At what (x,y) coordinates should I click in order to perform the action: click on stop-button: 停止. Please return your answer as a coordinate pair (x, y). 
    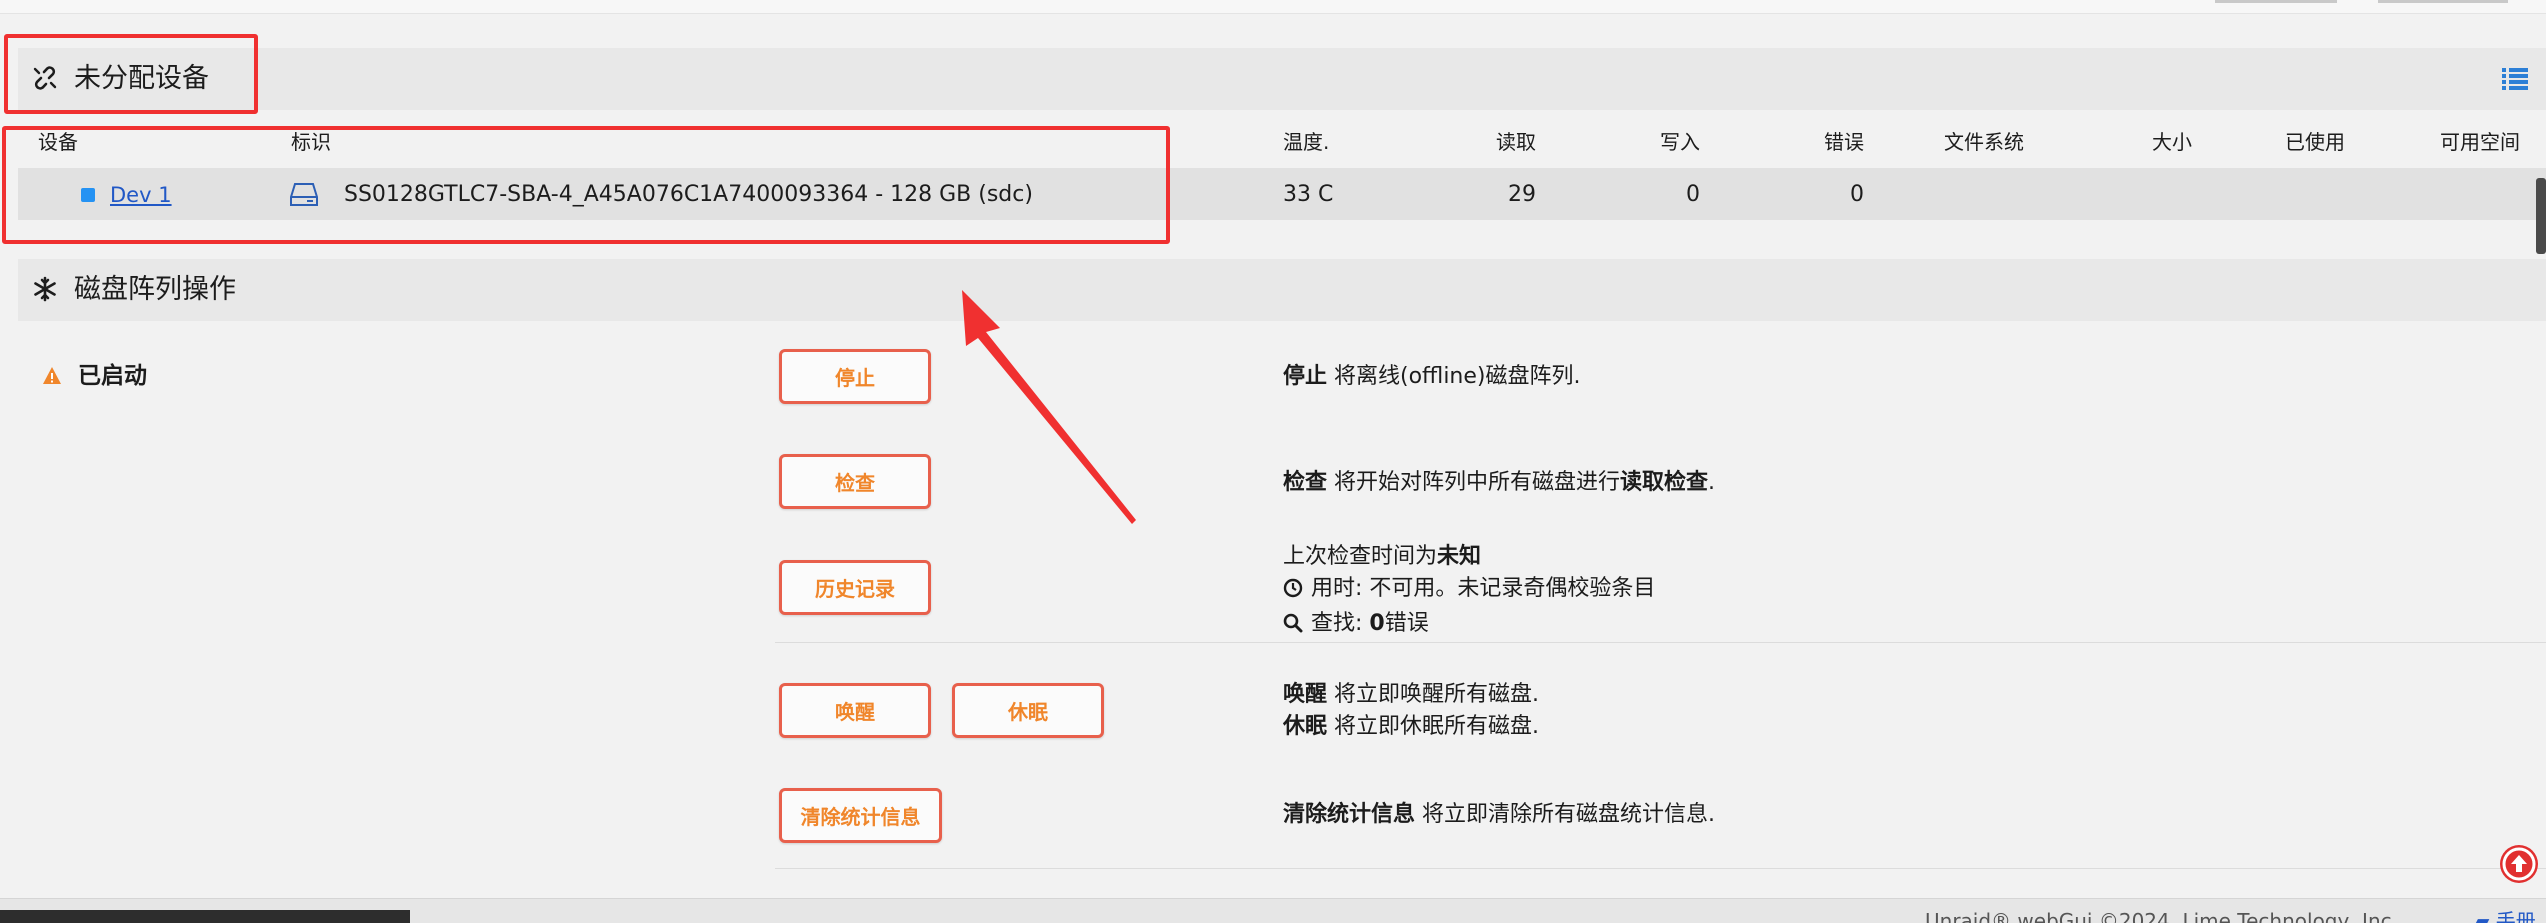
    Looking at the image, I should click on (855, 376).